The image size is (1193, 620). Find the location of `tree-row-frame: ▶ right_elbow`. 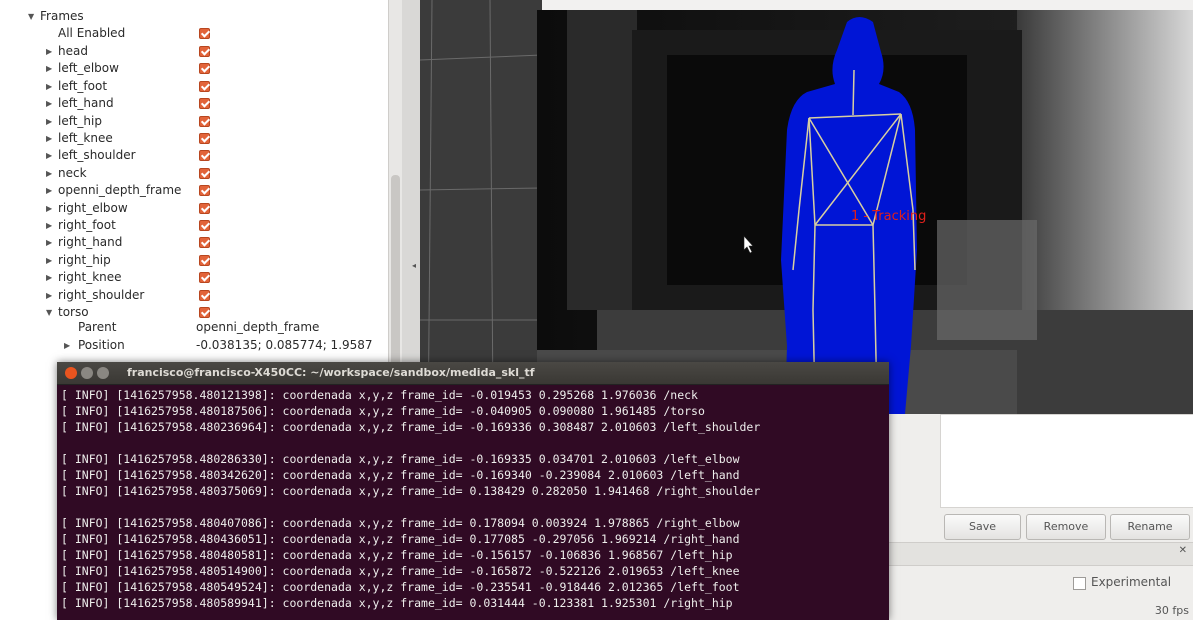

tree-row-frame: ▶ right_elbow is located at coordinates (194, 208).